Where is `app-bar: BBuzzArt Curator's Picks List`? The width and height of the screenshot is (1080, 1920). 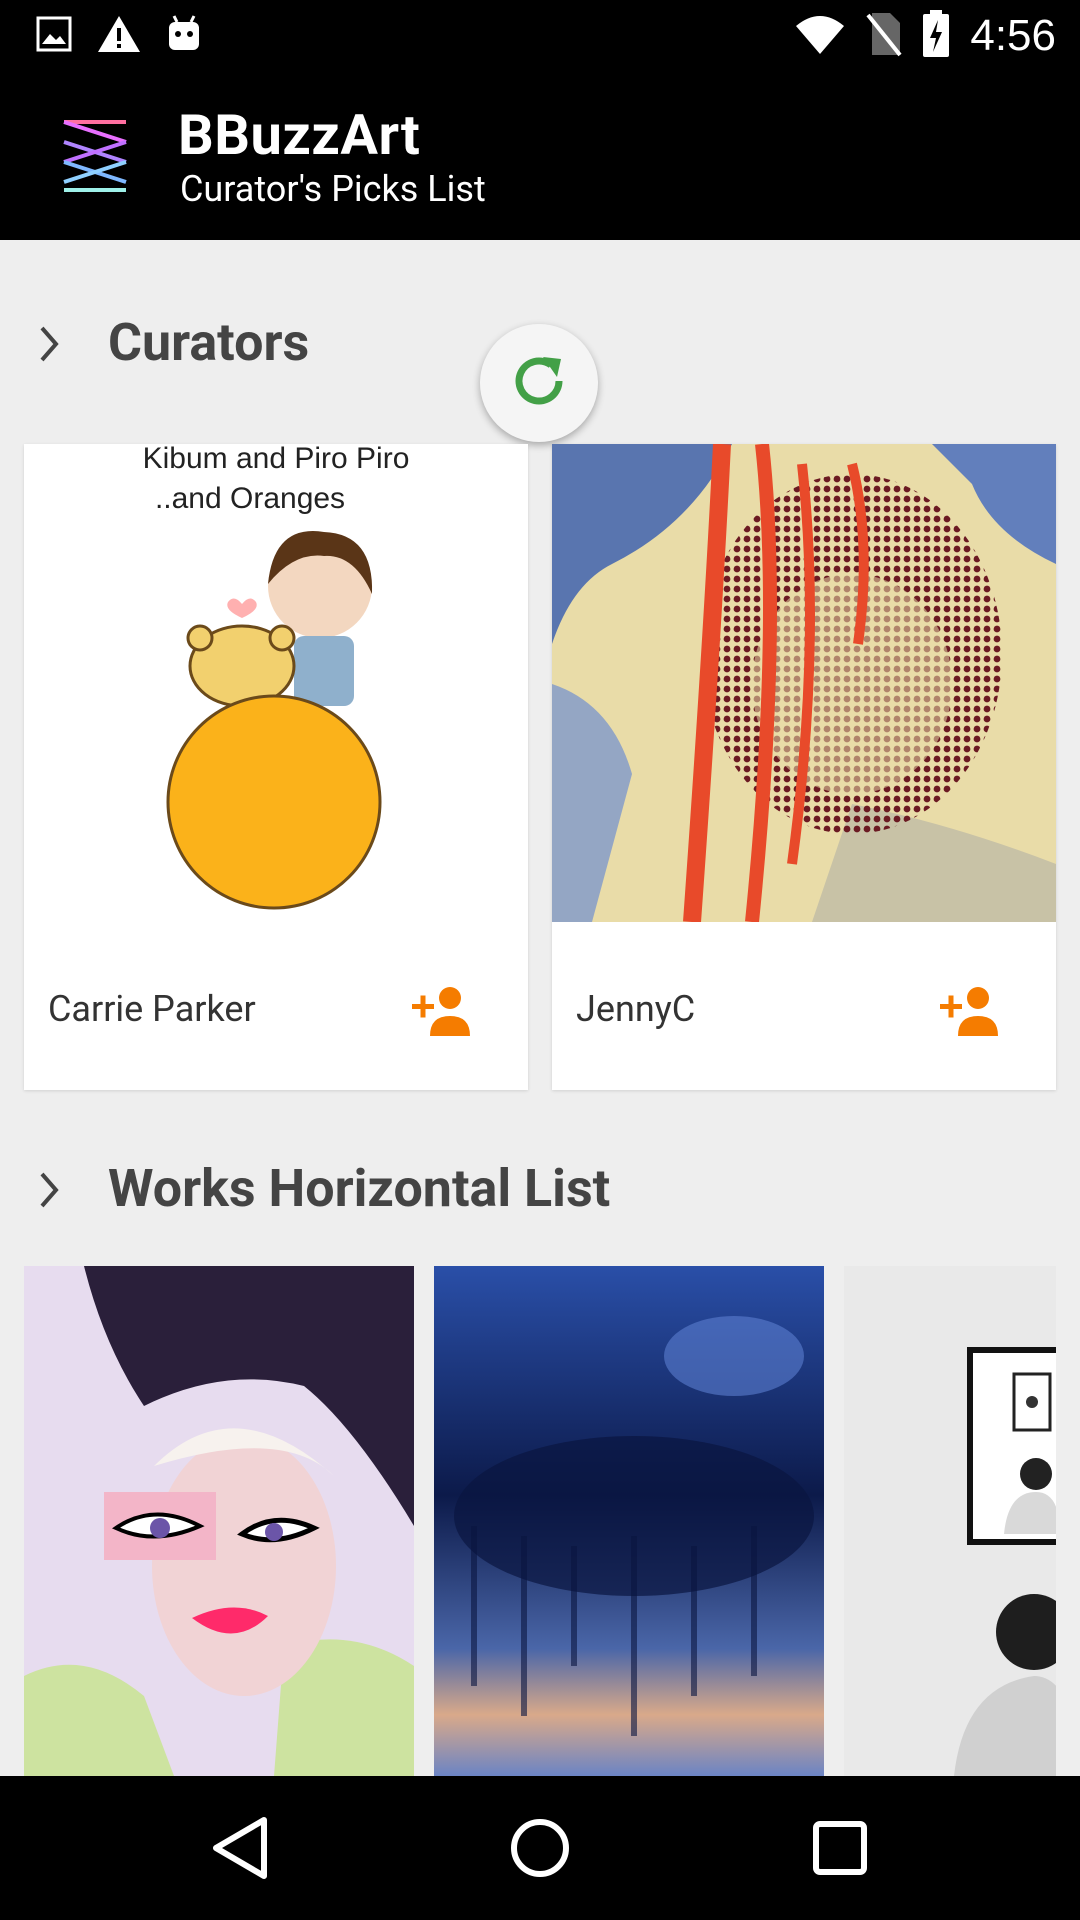 app-bar: BBuzzArt Curator's Picks List is located at coordinates (540, 156).